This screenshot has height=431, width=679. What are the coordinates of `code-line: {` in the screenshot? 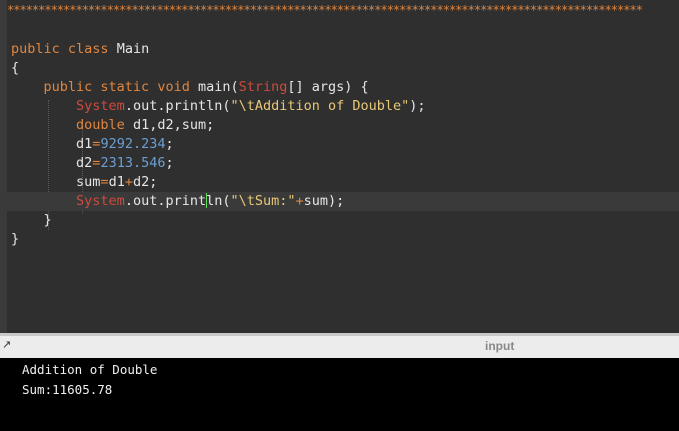 It's located at (345, 68).